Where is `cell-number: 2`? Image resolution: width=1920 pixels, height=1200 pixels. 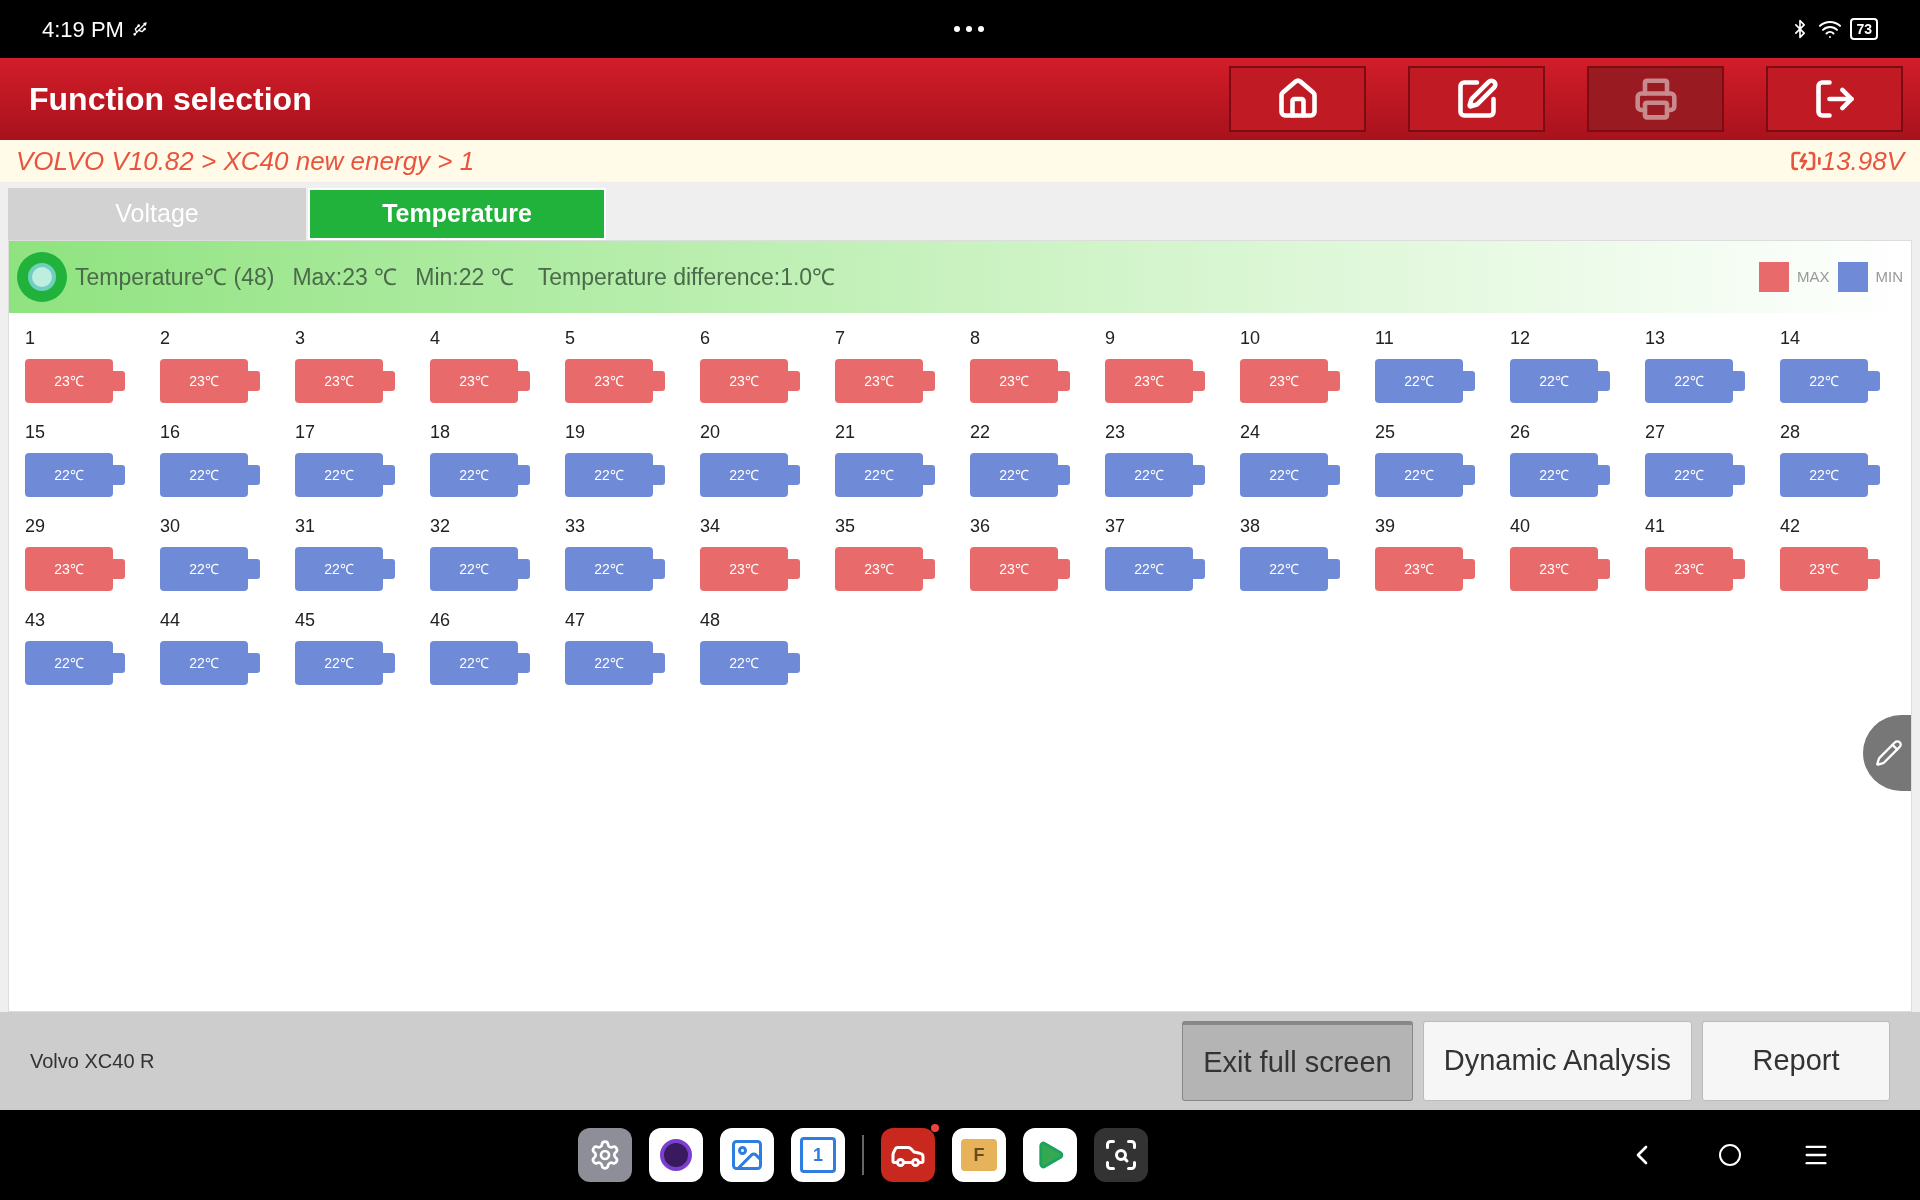 cell-number: 2 is located at coordinates (165, 338).